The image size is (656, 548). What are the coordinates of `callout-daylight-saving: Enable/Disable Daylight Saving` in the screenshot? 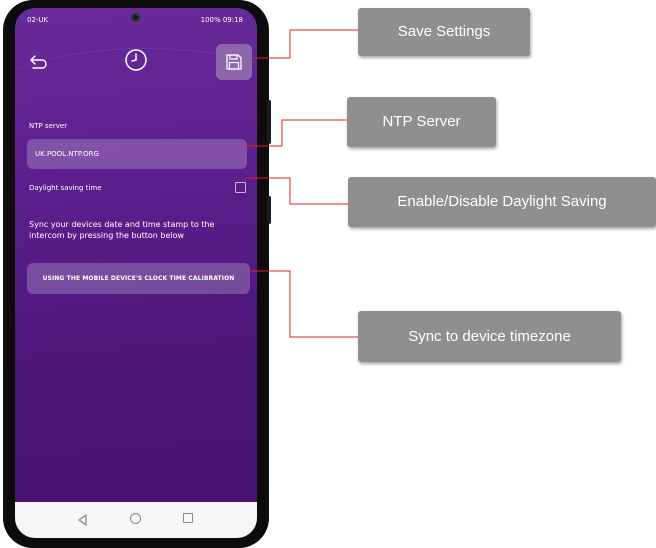 It's located at (502, 202).